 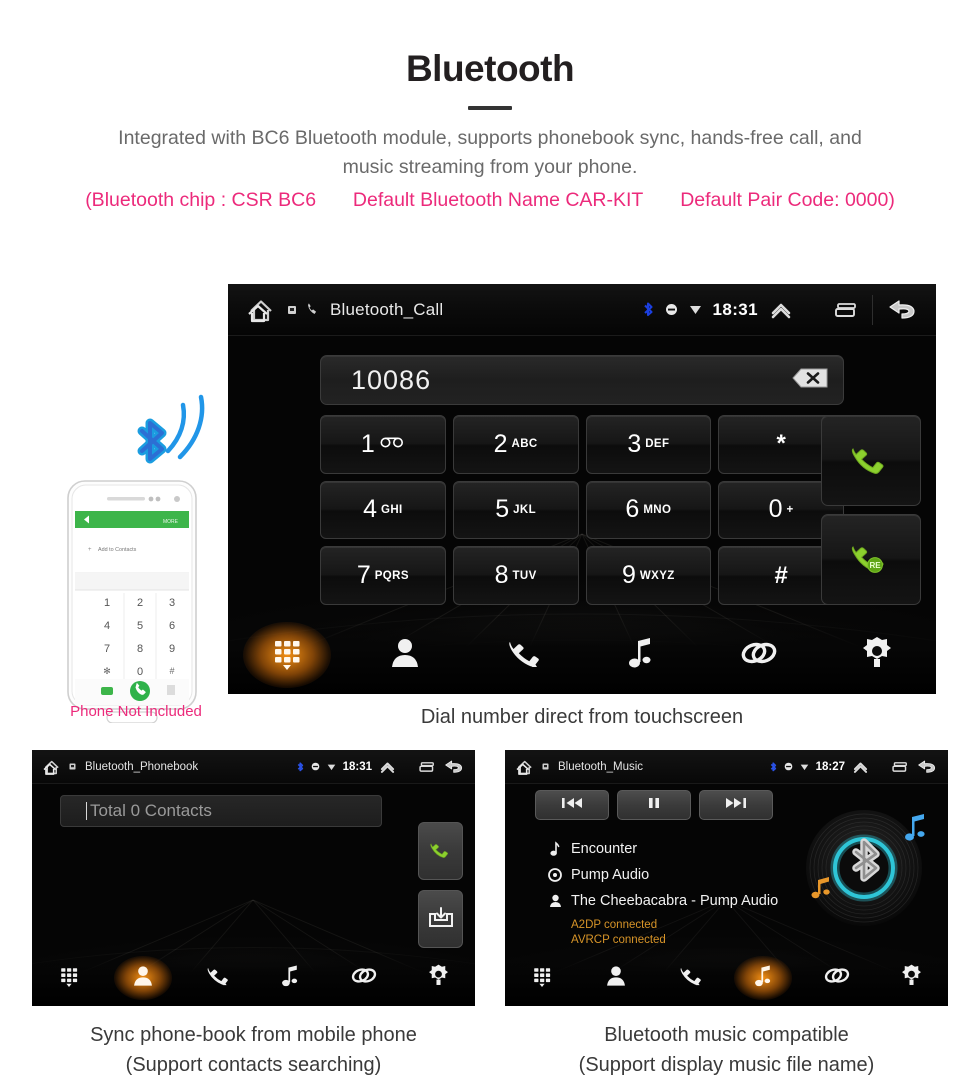 I want to click on phone-not-included-caption: Phone Not Included, so click(x=136, y=711).